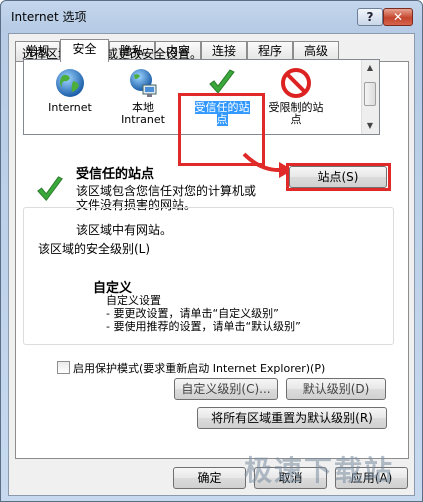  I want to click on globe-icon, so click(70, 83).